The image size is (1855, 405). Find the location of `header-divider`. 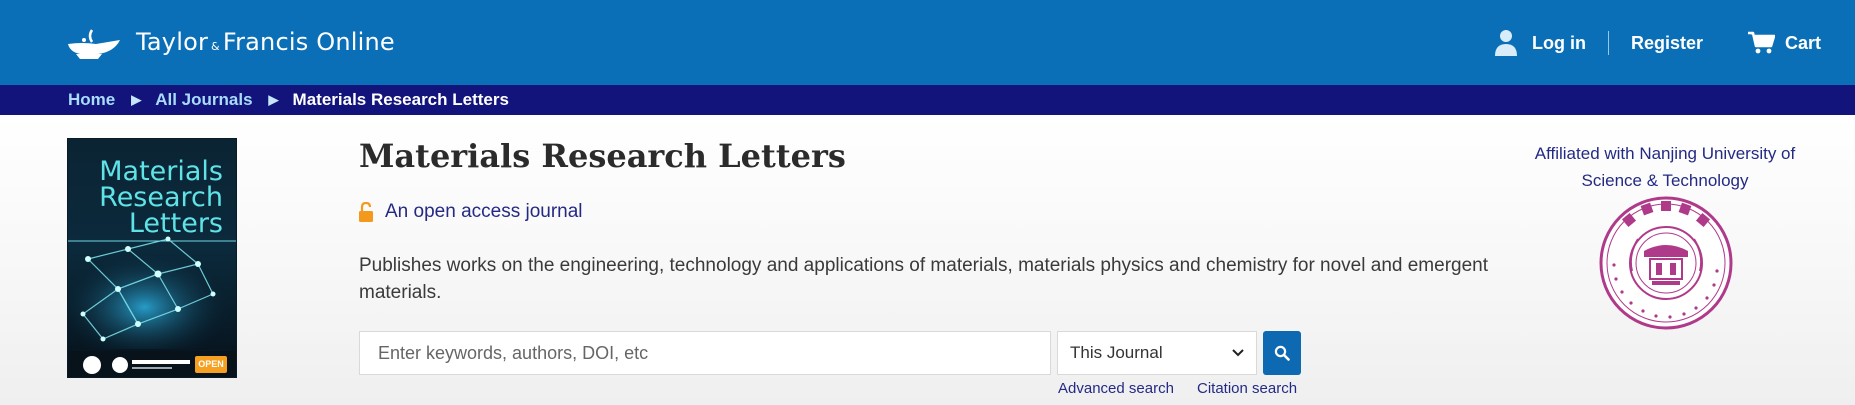

header-divider is located at coordinates (1608, 43).